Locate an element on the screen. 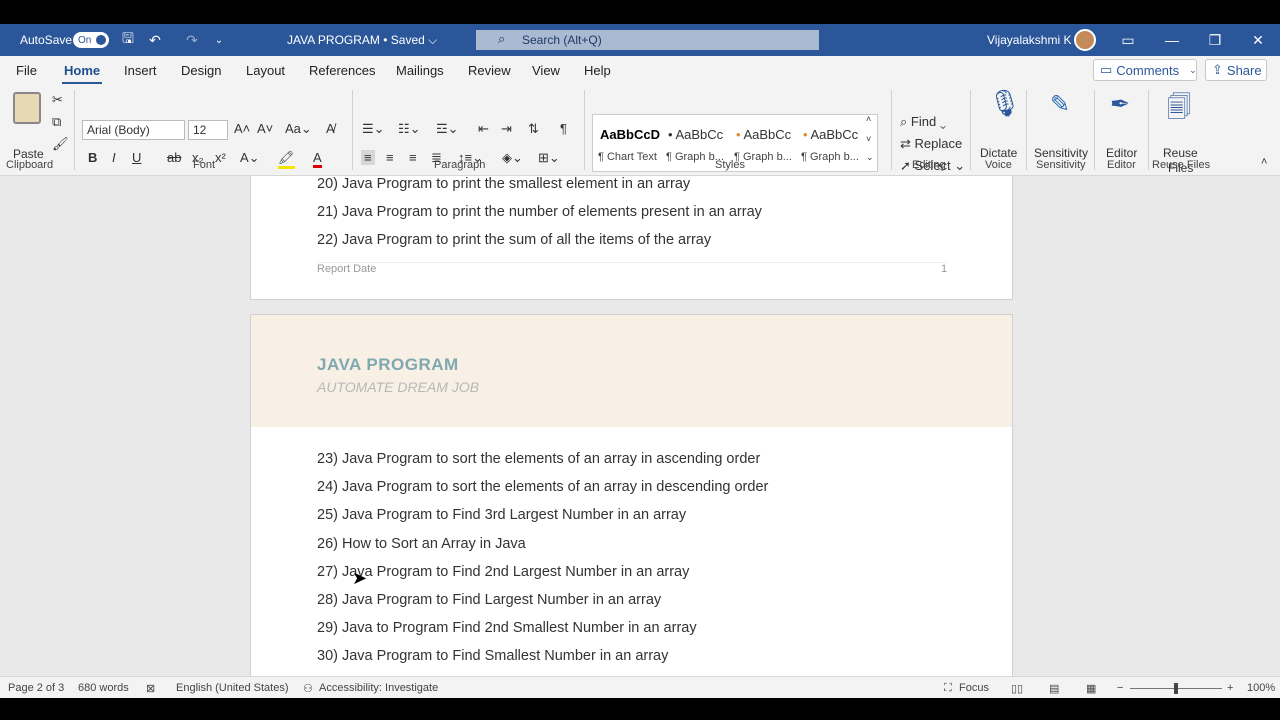 This screenshot has height=720, width=1280. tab-help: Help is located at coordinates (597, 70).